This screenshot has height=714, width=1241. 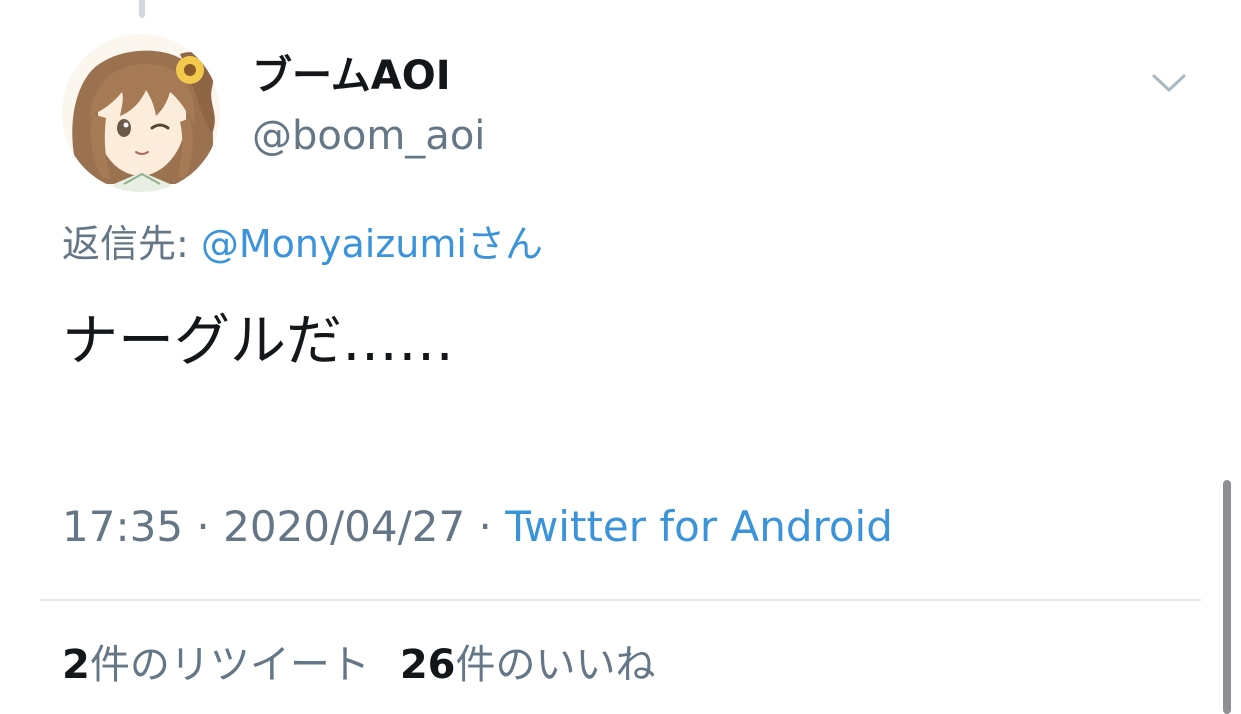 I want to click on tweet-source-link: Twitter for Android, so click(x=699, y=526).